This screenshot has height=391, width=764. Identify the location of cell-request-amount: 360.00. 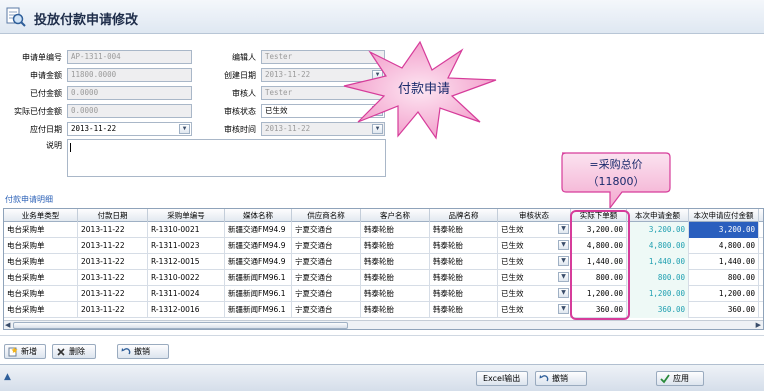
(658, 310).